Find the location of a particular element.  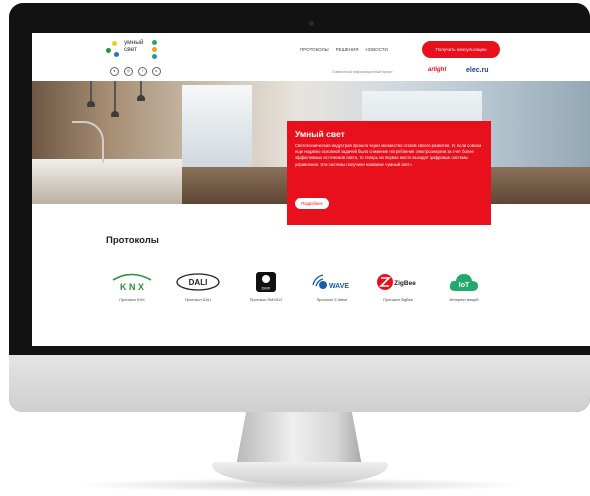

protocol-knx: K N X Протокол KNX is located at coordinates (132, 286).